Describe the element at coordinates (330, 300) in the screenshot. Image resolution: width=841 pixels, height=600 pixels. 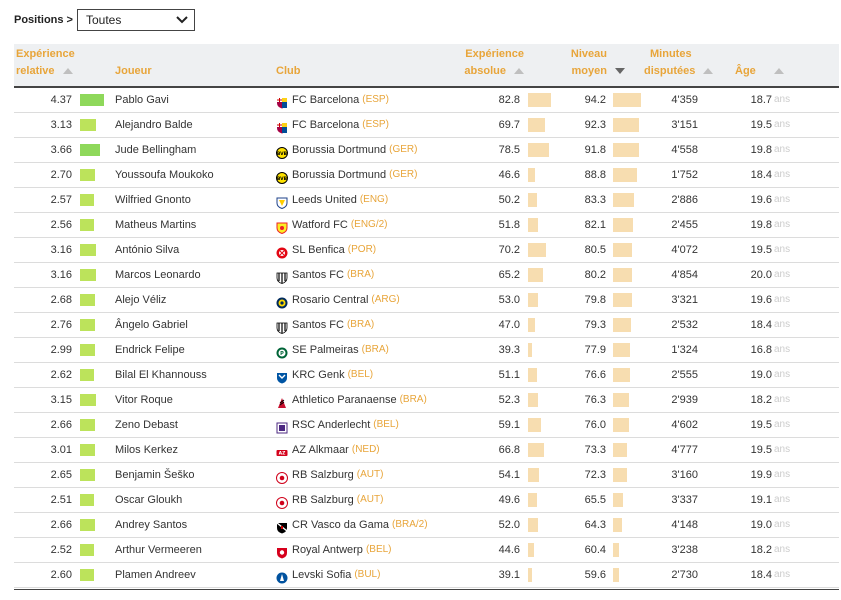
I see `club-name: Rosario Central` at that location.